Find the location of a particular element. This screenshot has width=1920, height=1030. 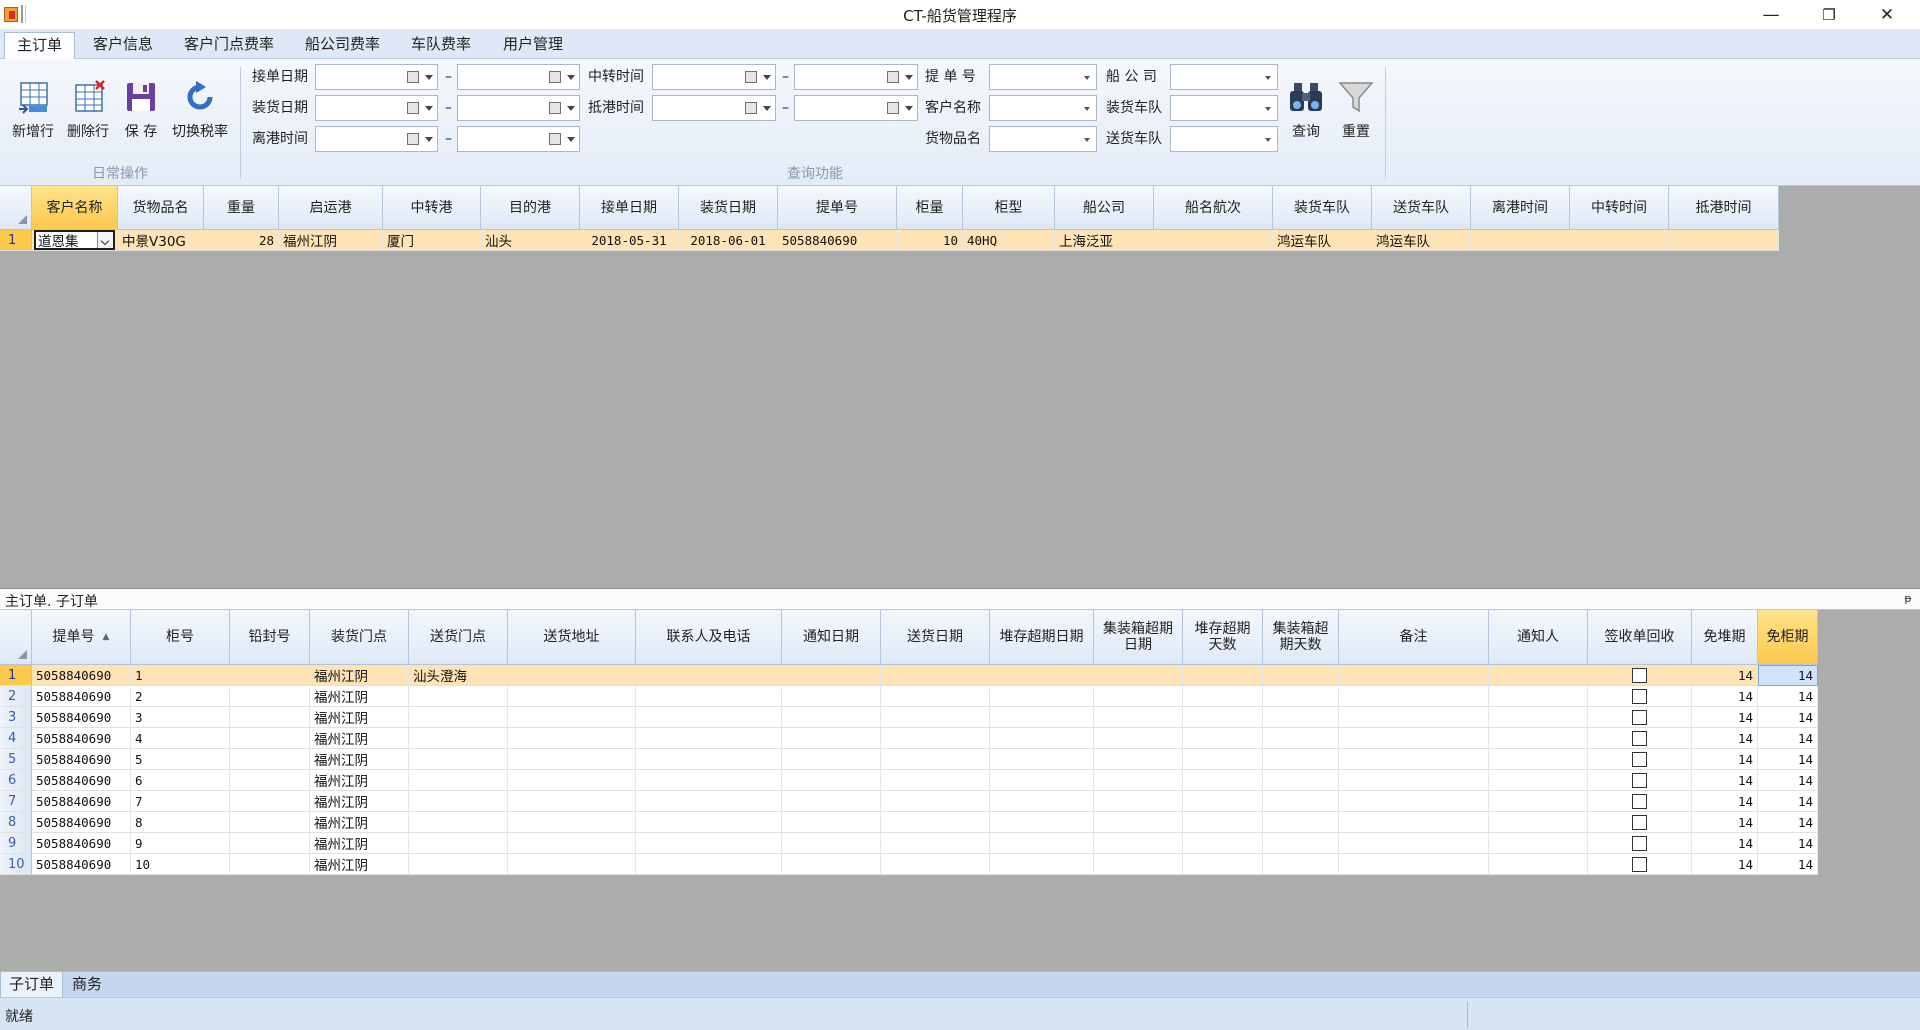

table-row: 10 5058840690 10 福州江阴 14 14 is located at coordinates (909, 864).